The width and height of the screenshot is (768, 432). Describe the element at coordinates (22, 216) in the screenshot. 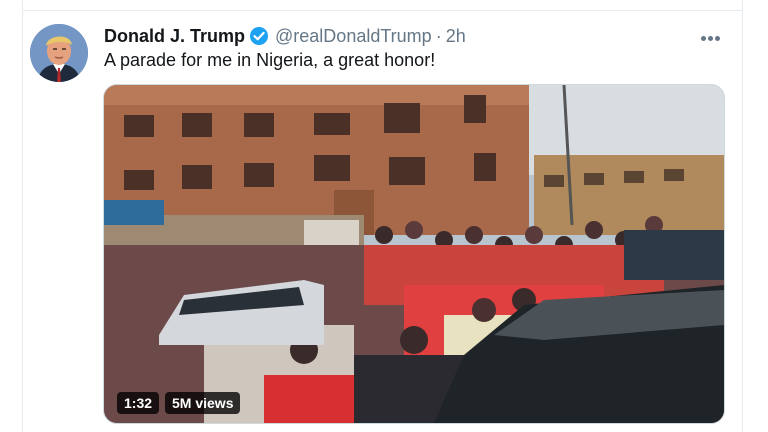

I see `timeline-left-border` at that location.